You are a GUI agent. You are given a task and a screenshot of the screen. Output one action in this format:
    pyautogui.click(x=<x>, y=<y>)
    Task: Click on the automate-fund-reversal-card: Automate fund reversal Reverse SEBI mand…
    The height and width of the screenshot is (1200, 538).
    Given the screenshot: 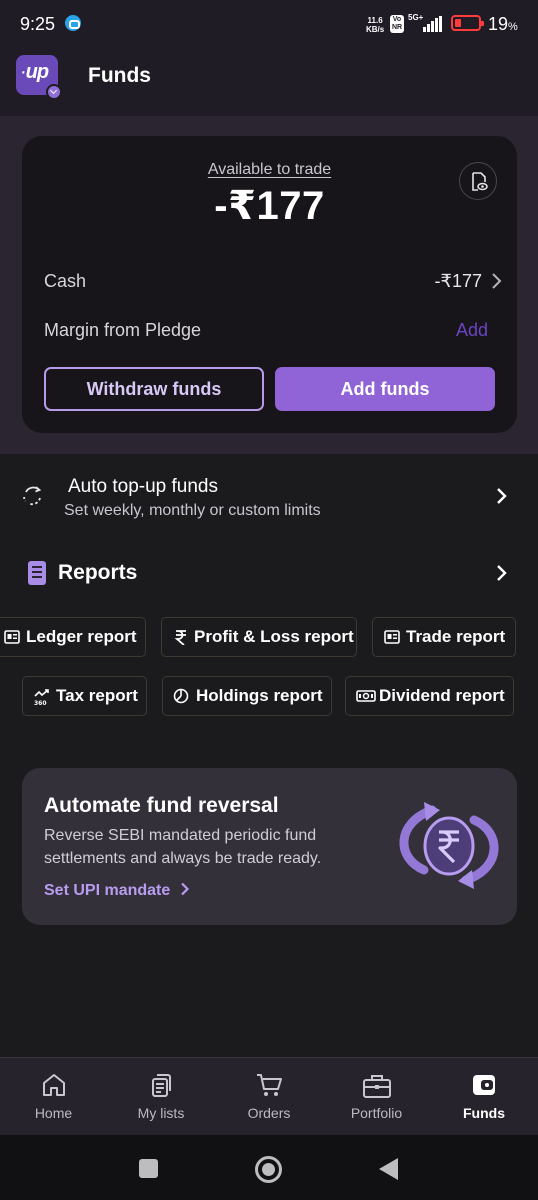 What is the action you would take?
    pyautogui.click(x=269, y=846)
    